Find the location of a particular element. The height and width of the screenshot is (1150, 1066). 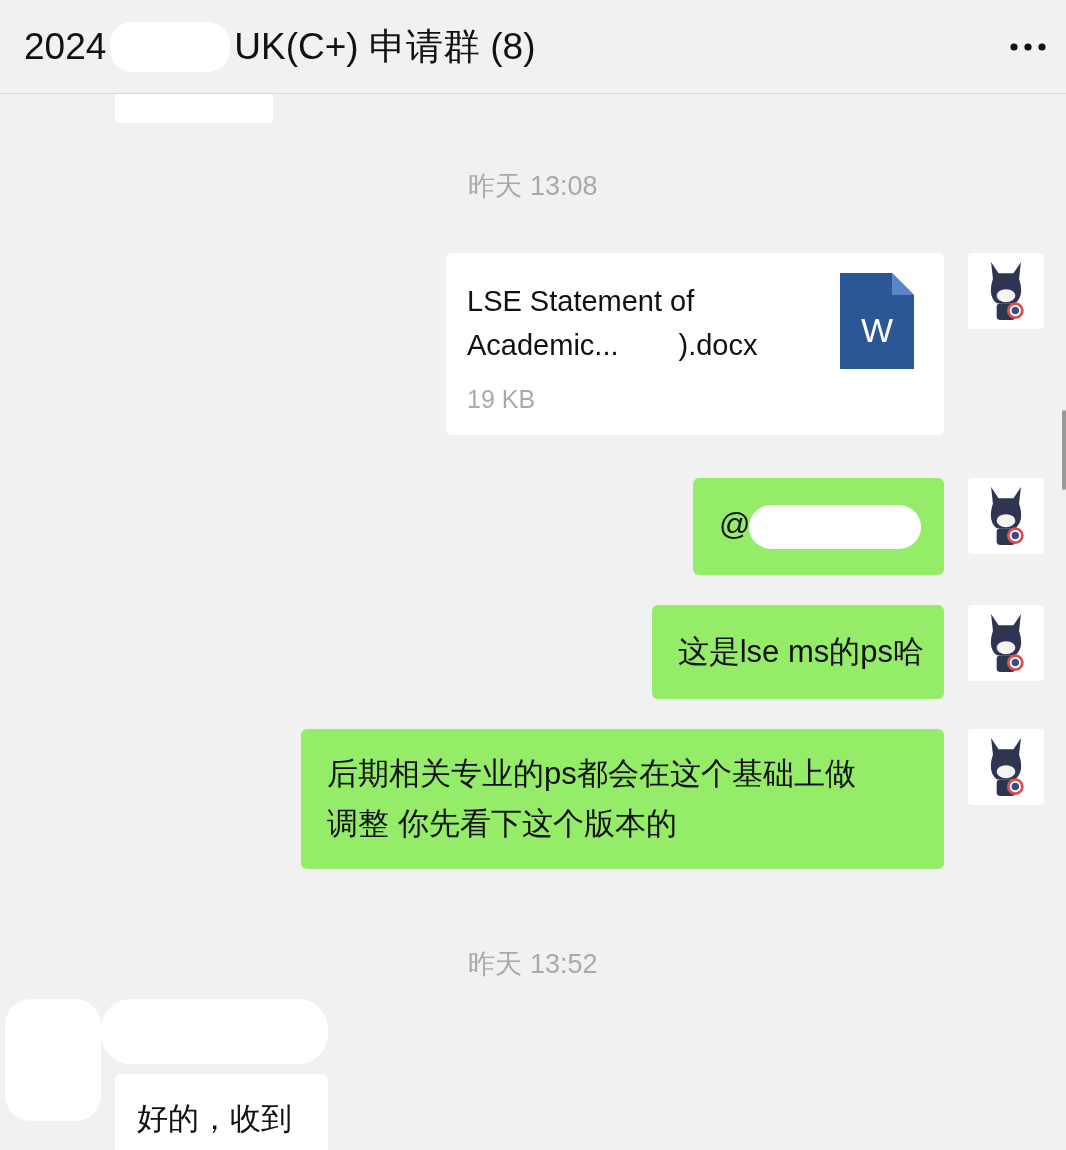

more-icon is located at coordinates (1028, 46).